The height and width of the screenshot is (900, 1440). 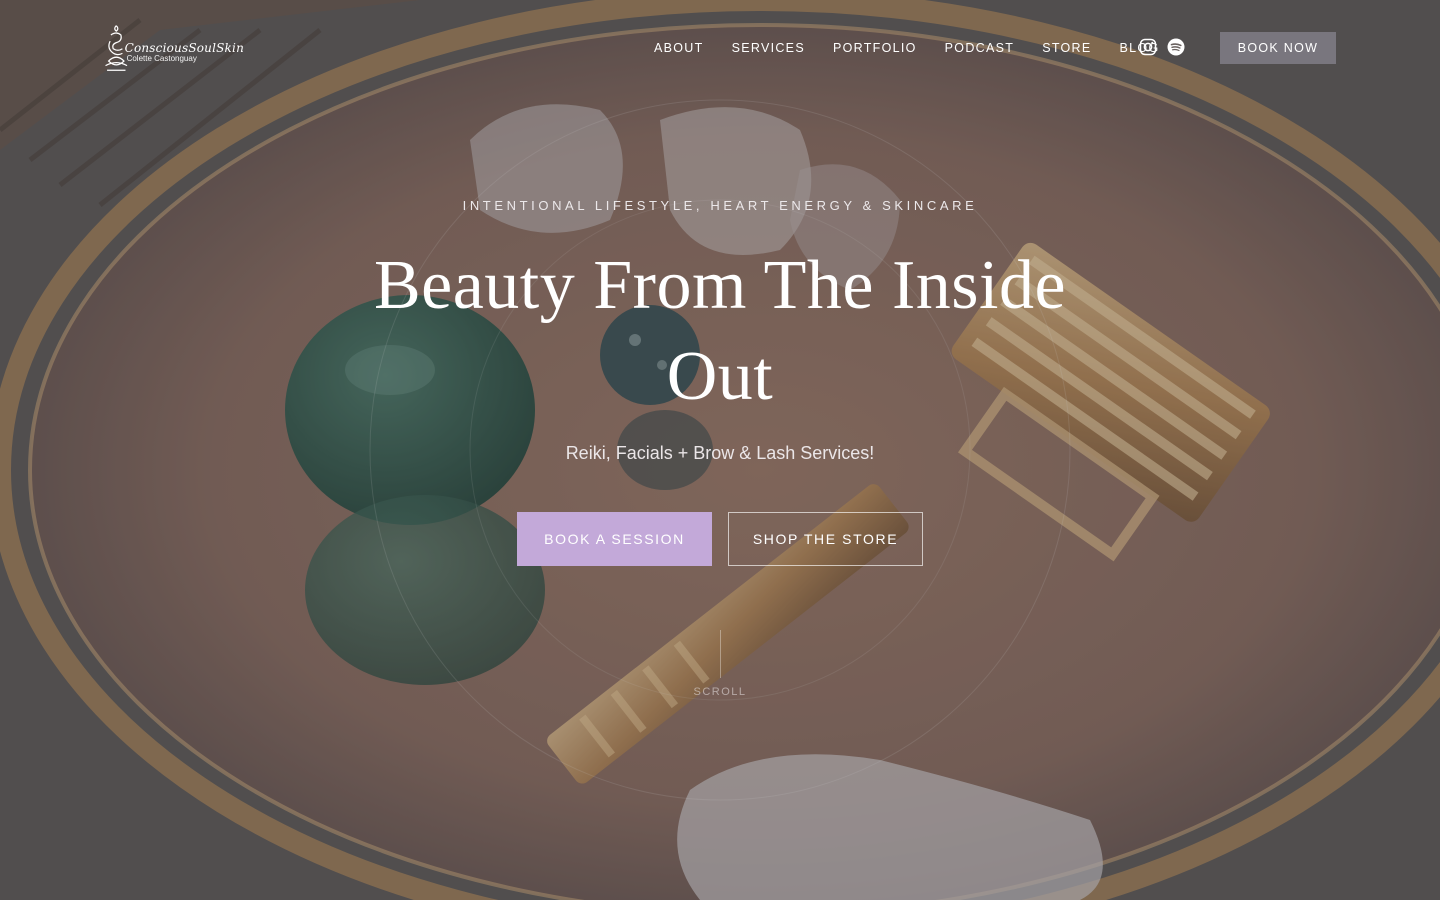 I want to click on scroll-indicator-label: SCROLL, so click(x=720, y=692).